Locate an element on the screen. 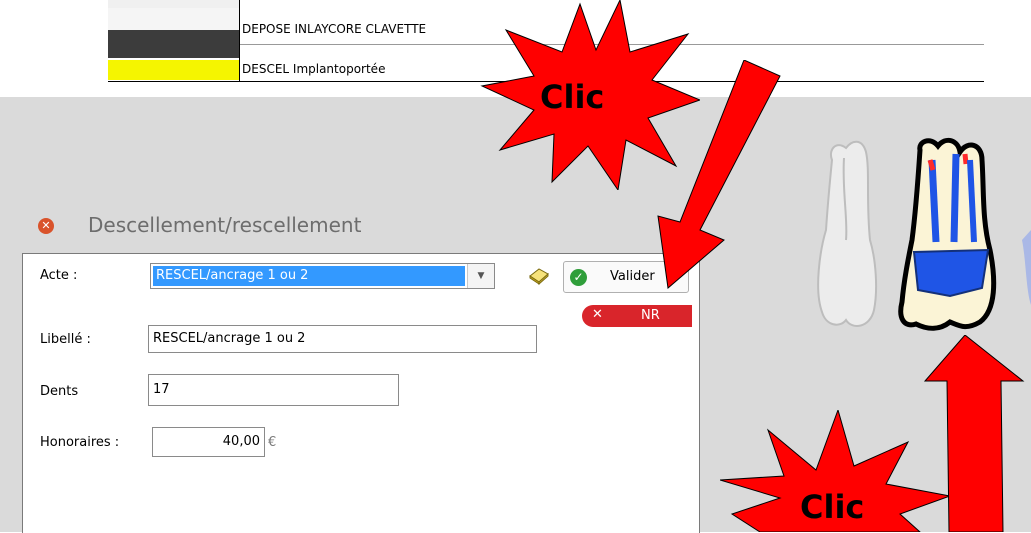 The image size is (1031, 533). list-item: DEPOSE INLAYCORE CLAVETTE is located at coordinates (334, 29).